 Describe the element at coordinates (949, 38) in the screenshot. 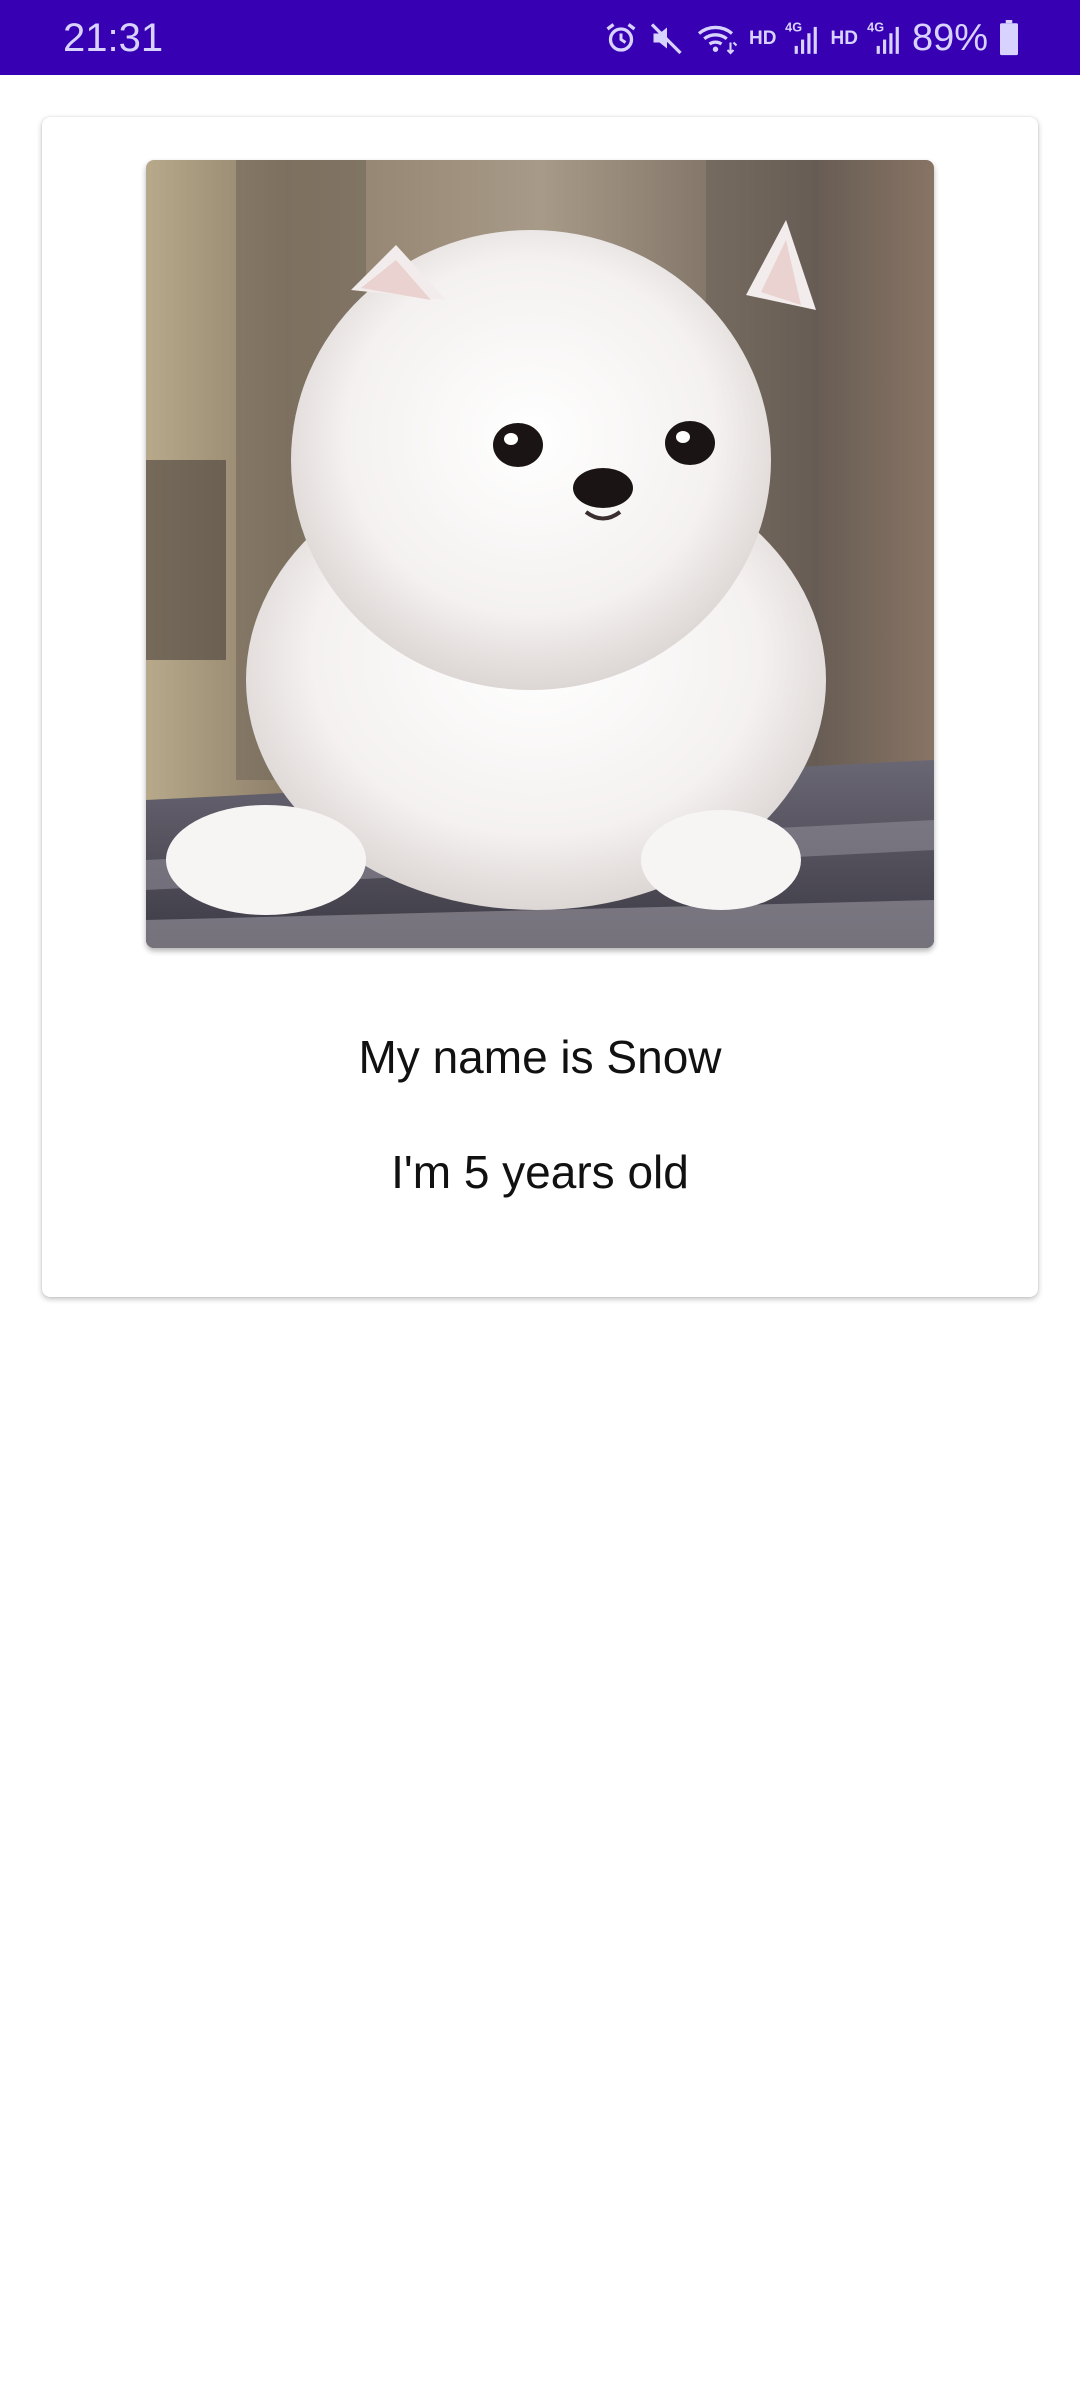

I see `battery-percentage: 89%` at that location.